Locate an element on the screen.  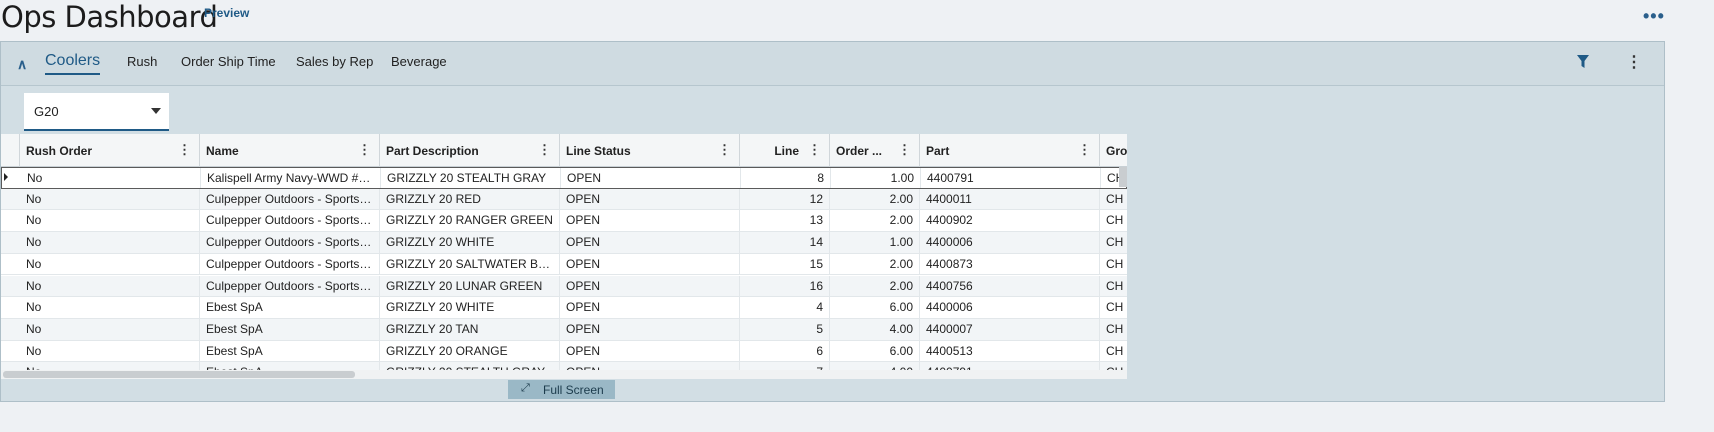
table-cell: 16 is located at coordinates (785, 286).